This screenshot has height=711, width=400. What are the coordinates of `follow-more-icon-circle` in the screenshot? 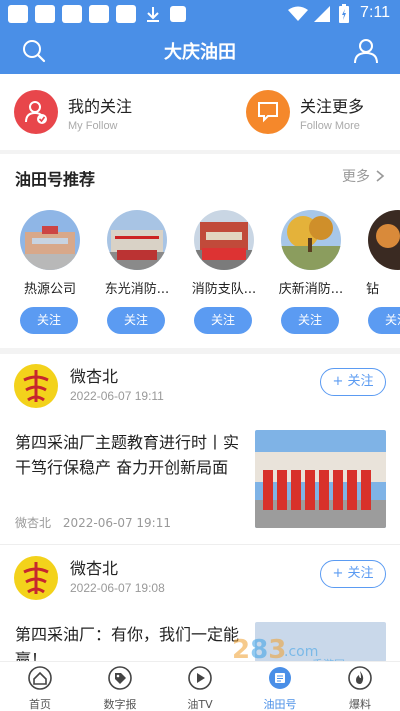 It's located at (268, 112).